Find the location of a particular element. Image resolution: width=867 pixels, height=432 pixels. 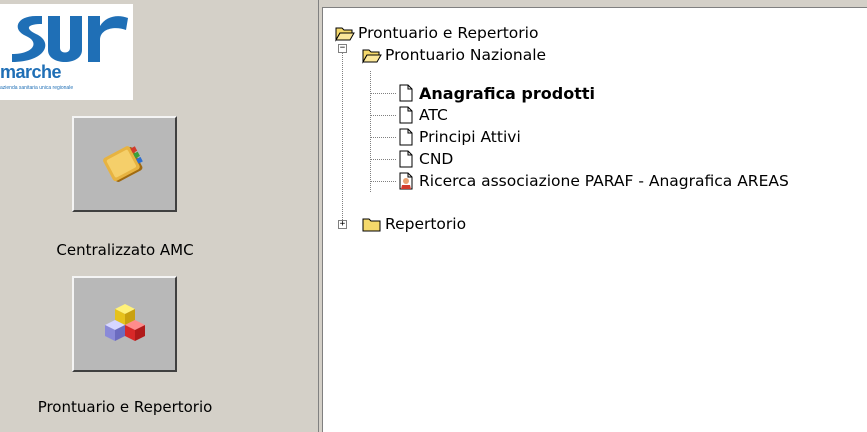

tree-node-repertorio: Repertorio is located at coordinates (414, 224).